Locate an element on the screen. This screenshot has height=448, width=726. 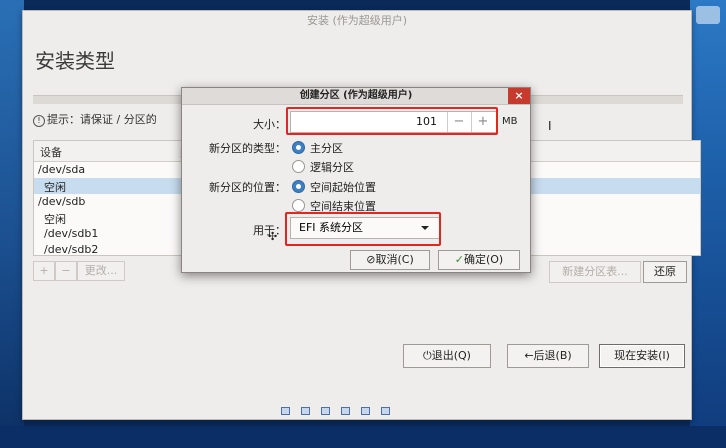
location-label: 新分区的位置： is located at coordinates (247, 187).